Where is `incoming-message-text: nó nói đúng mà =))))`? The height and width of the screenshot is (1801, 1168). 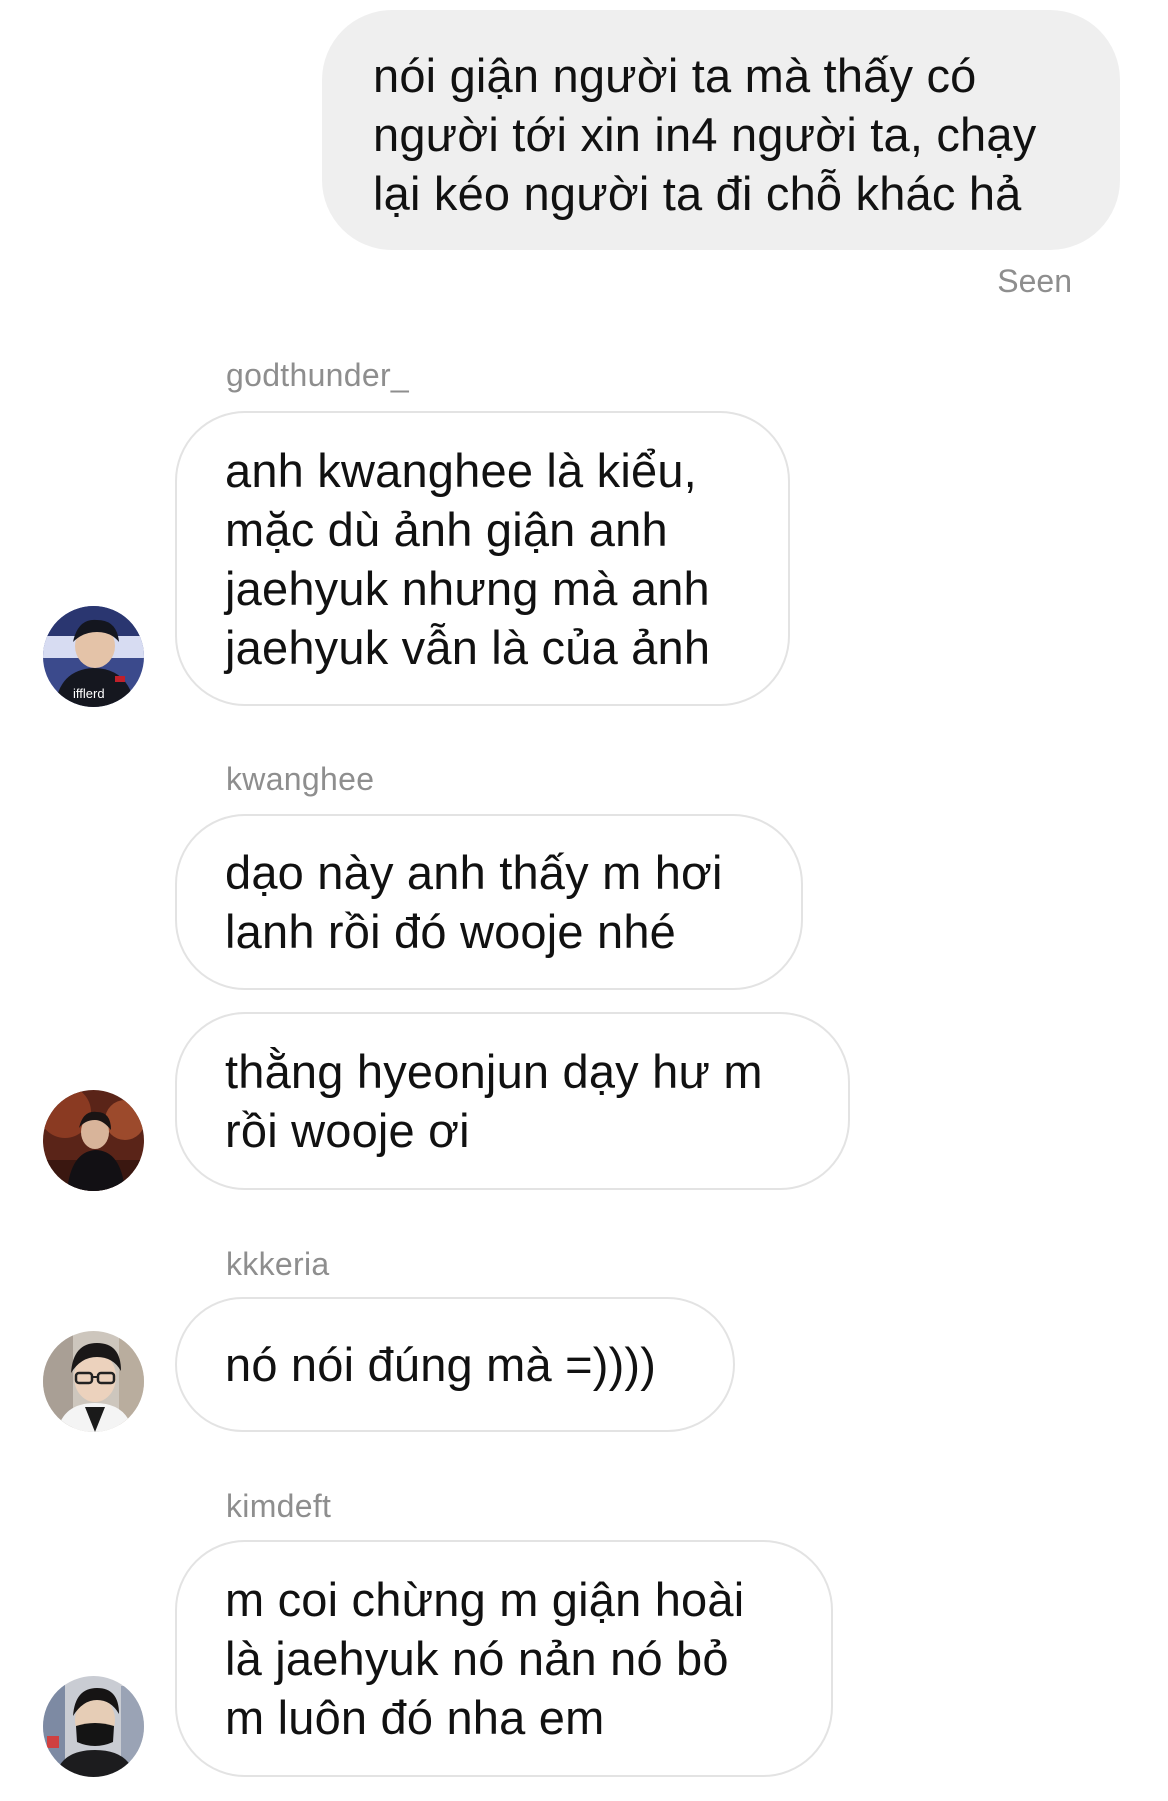
incoming-message-text: nó nói đúng mà =)))) is located at coordinates (441, 1364).